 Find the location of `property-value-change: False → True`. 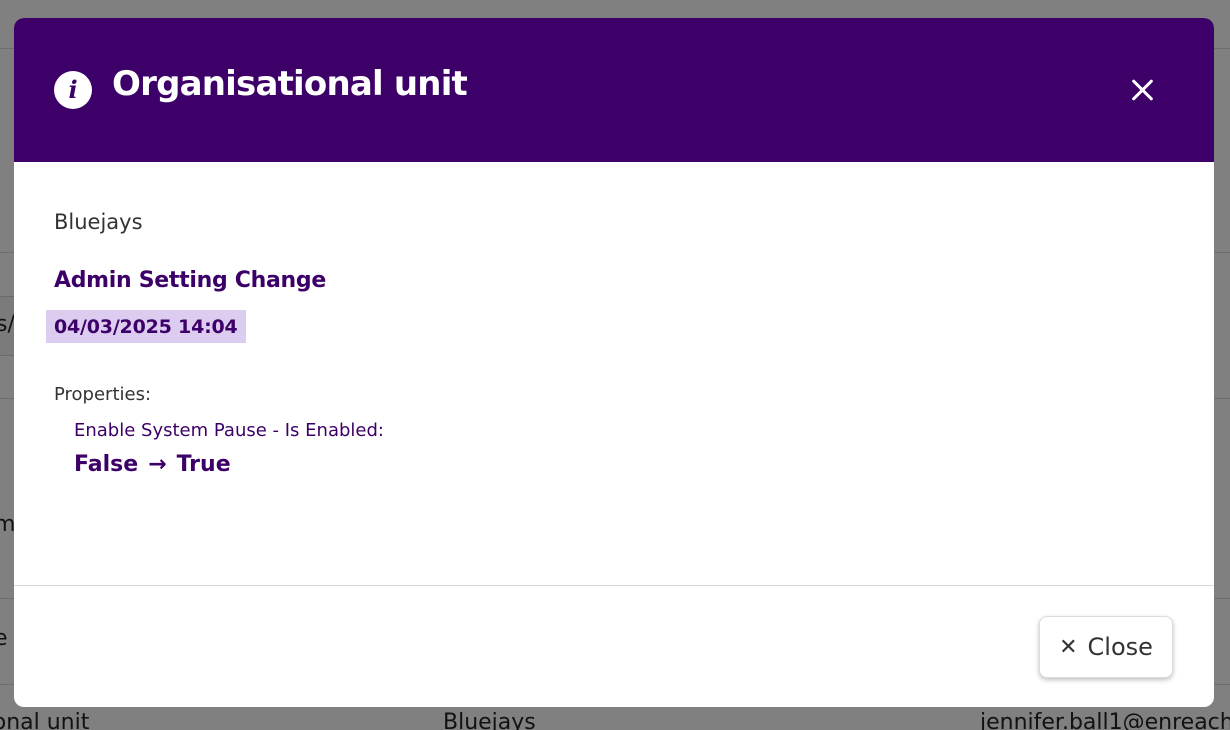

property-value-change: False → True is located at coordinates (152, 464).